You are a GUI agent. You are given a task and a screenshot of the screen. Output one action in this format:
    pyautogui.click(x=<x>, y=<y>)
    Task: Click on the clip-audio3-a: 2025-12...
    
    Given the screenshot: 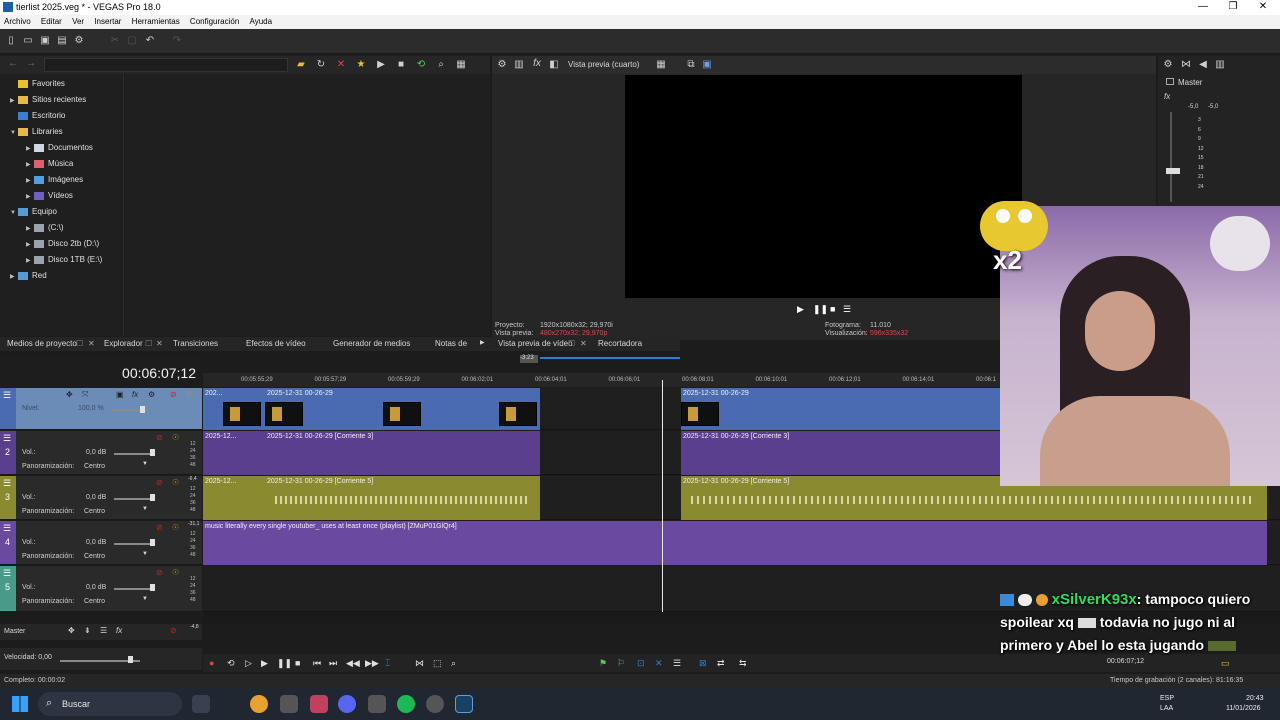 What is the action you would take?
    pyautogui.click(x=234, y=498)
    